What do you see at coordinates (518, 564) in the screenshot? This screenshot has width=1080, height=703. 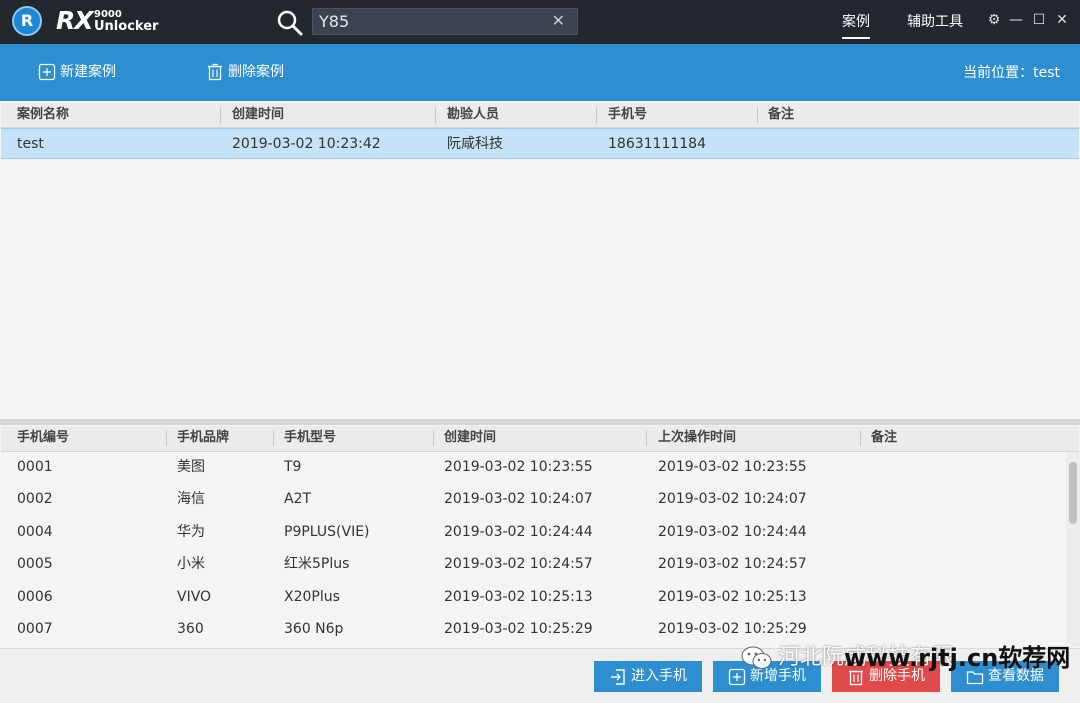 I see `phone-created-cell: 2019-03-02 10:24:57` at bounding box center [518, 564].